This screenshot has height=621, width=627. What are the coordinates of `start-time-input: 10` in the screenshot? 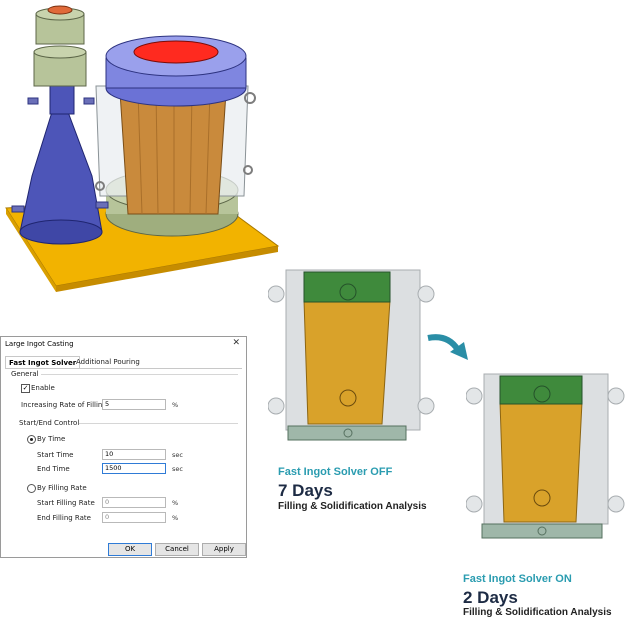 It's located at (134, 454).